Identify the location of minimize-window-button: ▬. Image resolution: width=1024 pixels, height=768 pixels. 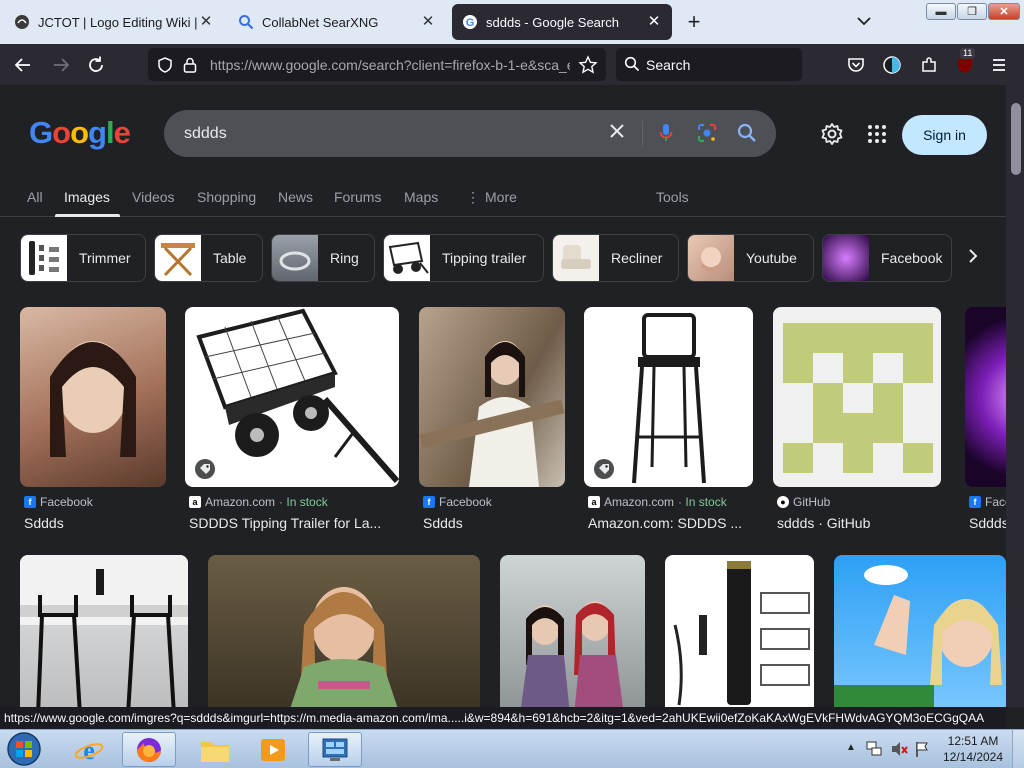
(941, 11).